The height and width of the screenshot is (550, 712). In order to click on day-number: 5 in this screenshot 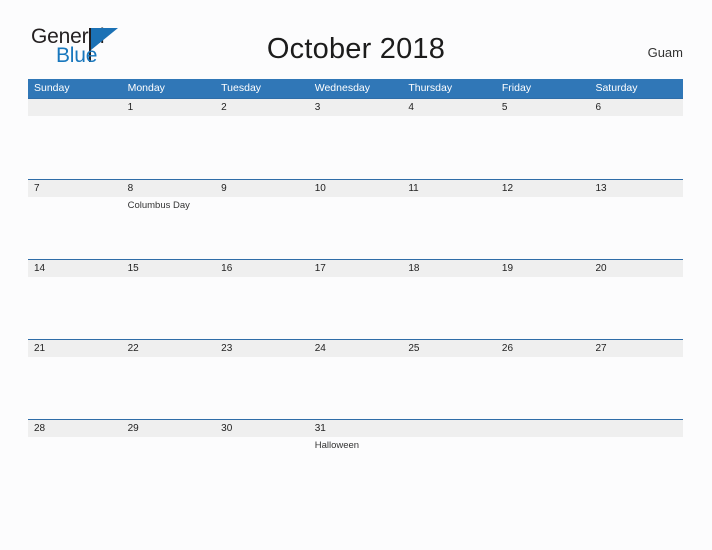, I will do `click(543, 107)`.